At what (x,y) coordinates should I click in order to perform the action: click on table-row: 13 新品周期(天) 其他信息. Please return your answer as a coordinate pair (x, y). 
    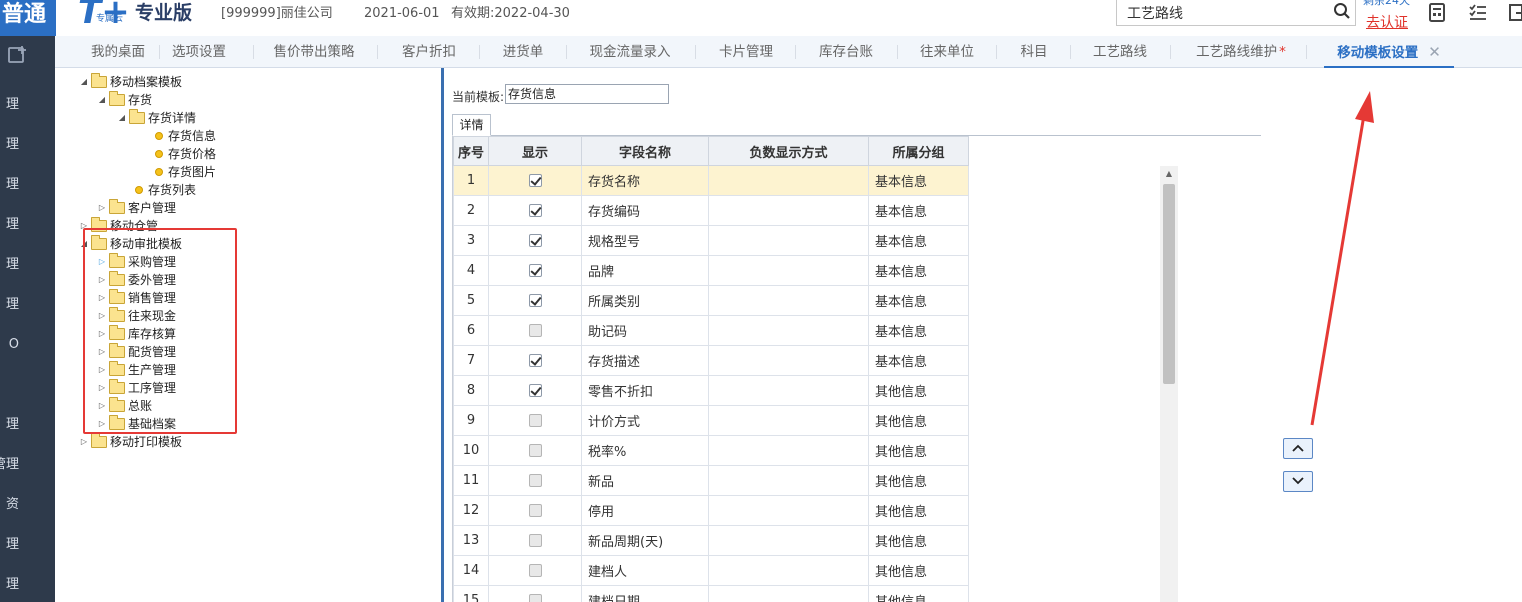
    Looking at the image, I should click on (711, 540).